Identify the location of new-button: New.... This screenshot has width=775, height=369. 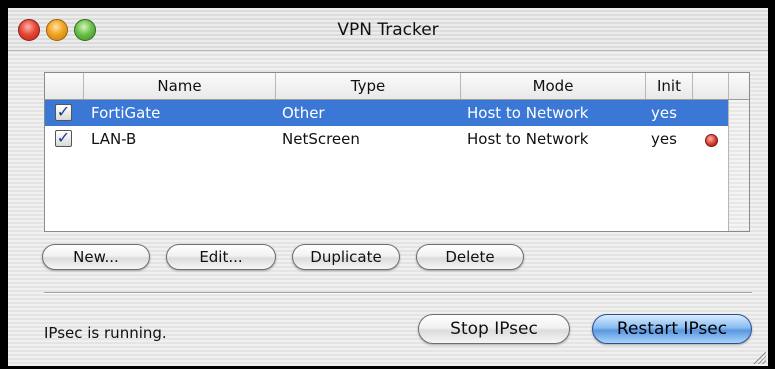
(96, 257).